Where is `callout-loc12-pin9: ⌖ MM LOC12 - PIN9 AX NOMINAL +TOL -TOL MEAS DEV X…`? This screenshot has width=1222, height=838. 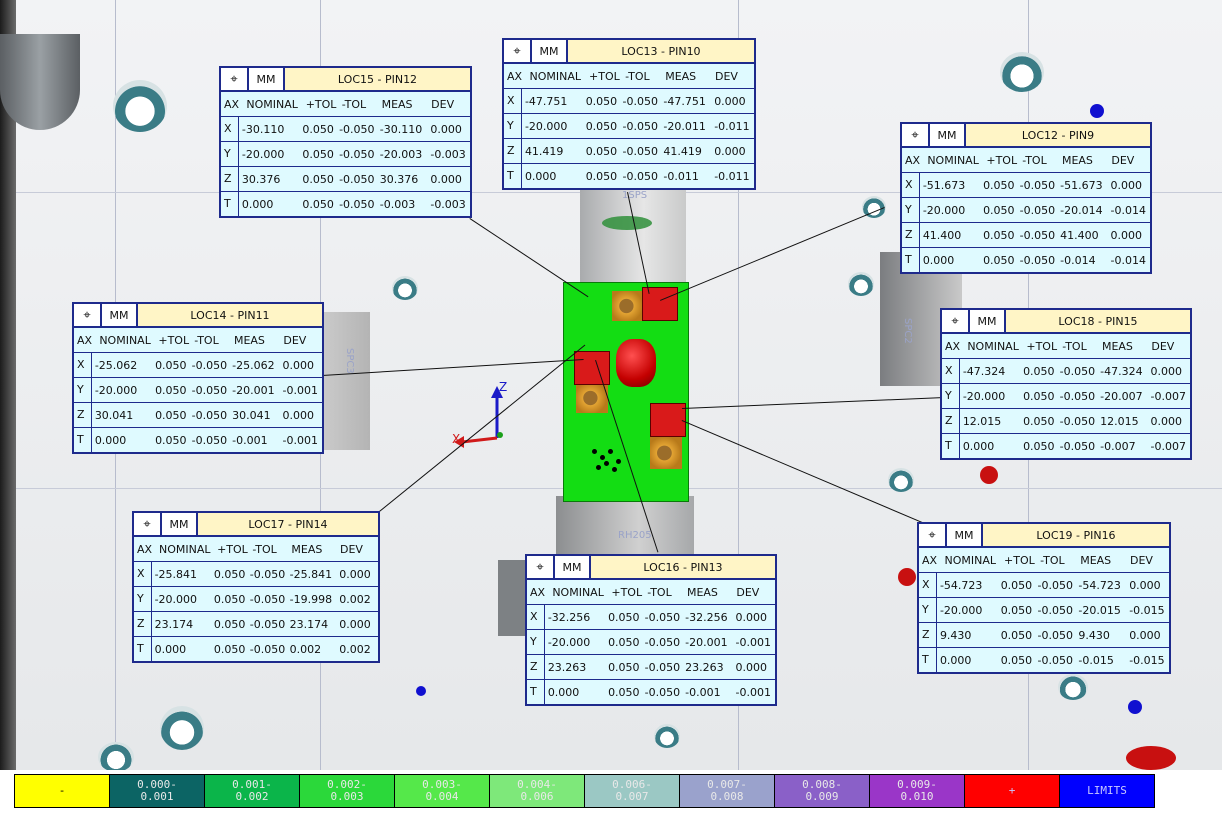
callout-loc12-pin9: ⌖ MM LOC12 - PIN9 AX NOMINAL +TOL -TOL MEAS DEV X… is located at coordinates (1026, 198).